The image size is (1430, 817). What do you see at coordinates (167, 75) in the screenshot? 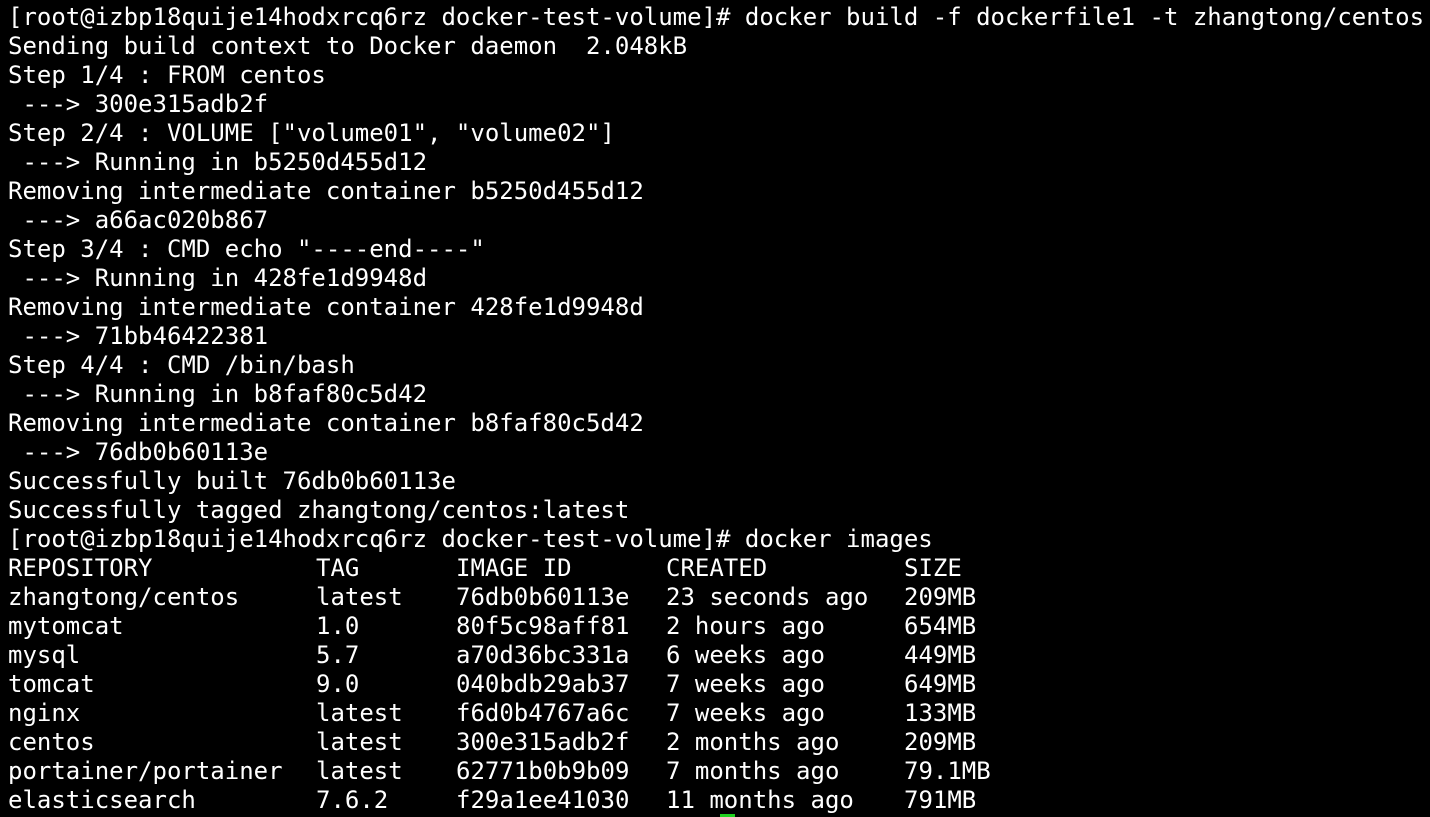
I see `output-line: Step 1/4 : FROM centos` at bounding box center [167, 75].